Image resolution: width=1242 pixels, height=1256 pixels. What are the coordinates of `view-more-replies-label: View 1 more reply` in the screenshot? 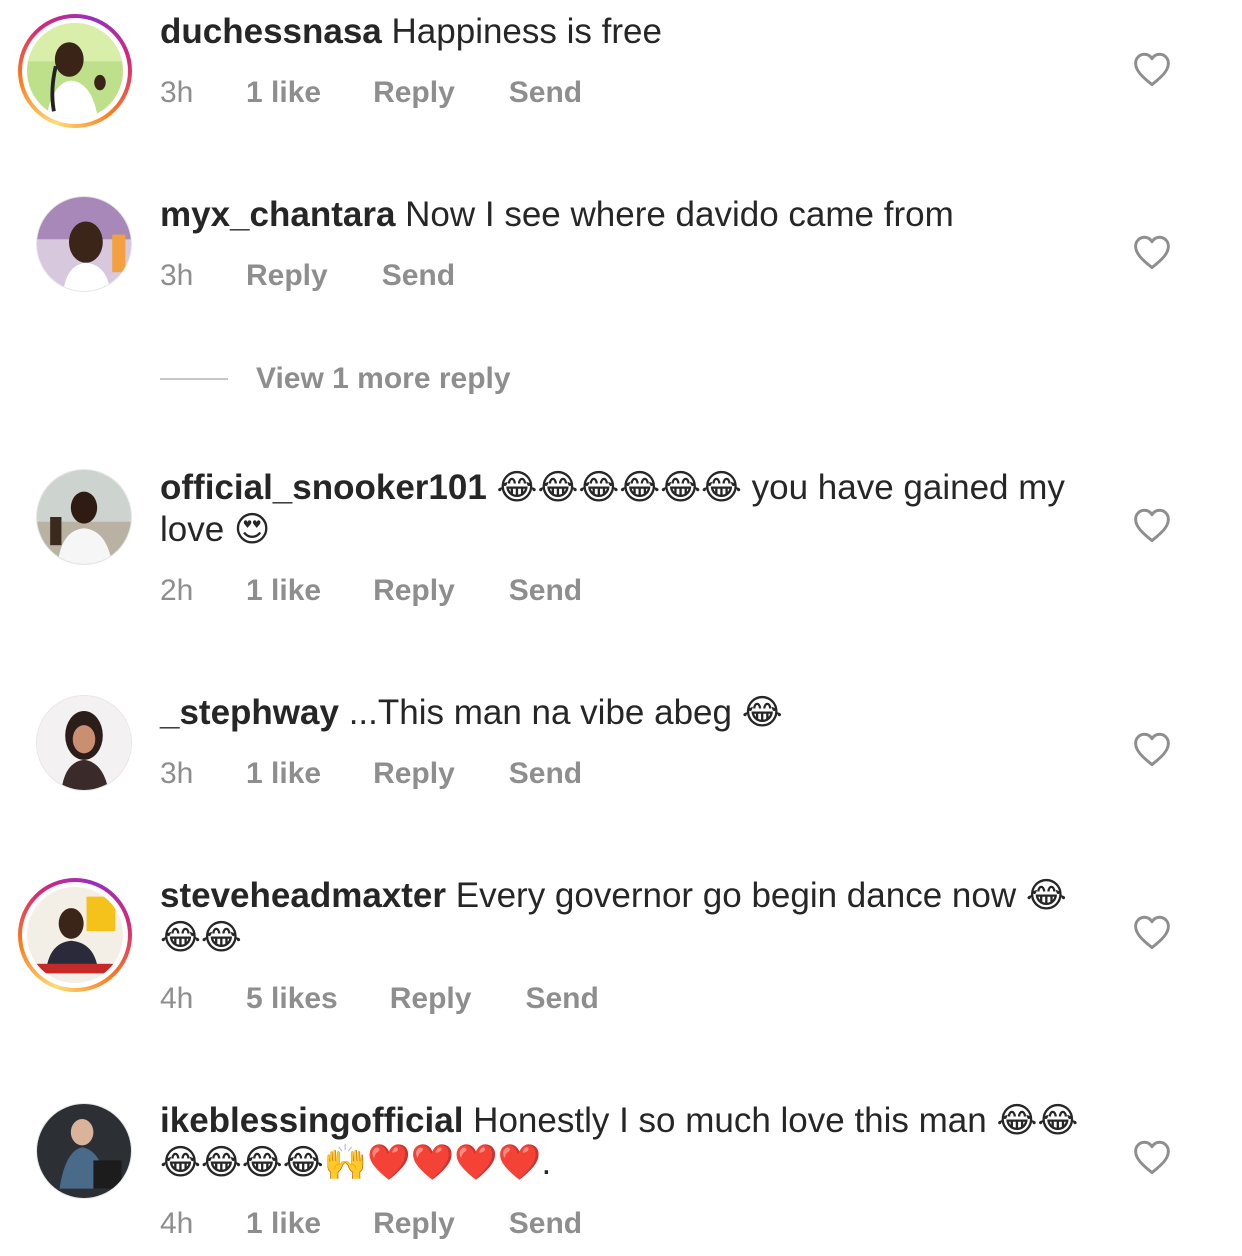 It's located at (383, 379).